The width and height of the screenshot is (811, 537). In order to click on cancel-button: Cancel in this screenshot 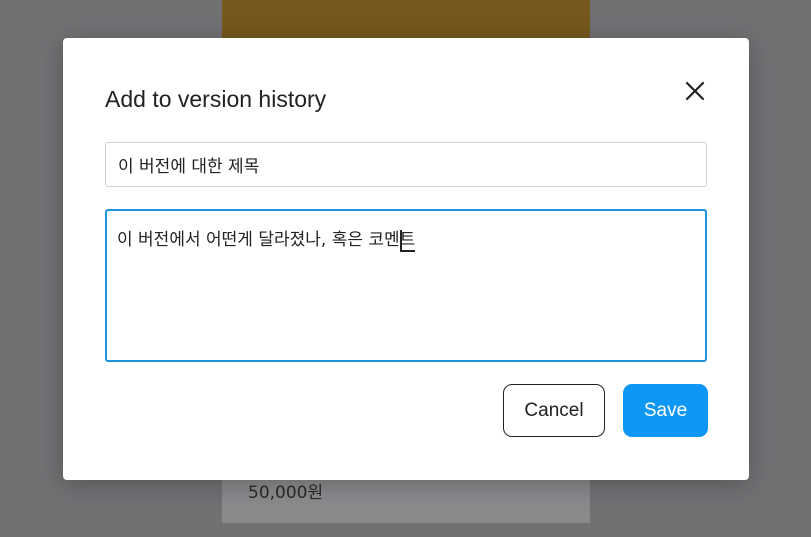, I will do `click(554, 410)`.